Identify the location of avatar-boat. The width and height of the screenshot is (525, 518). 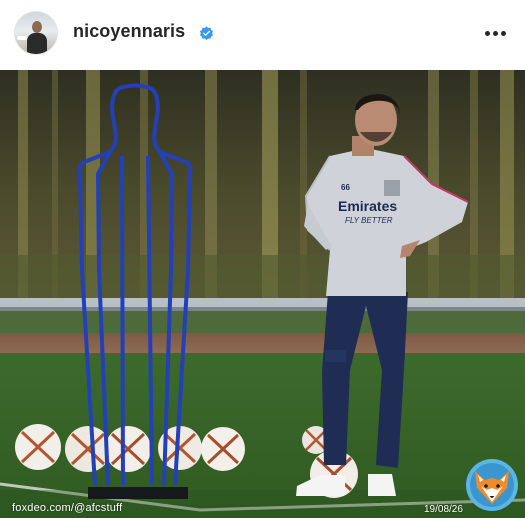
(22, 38).